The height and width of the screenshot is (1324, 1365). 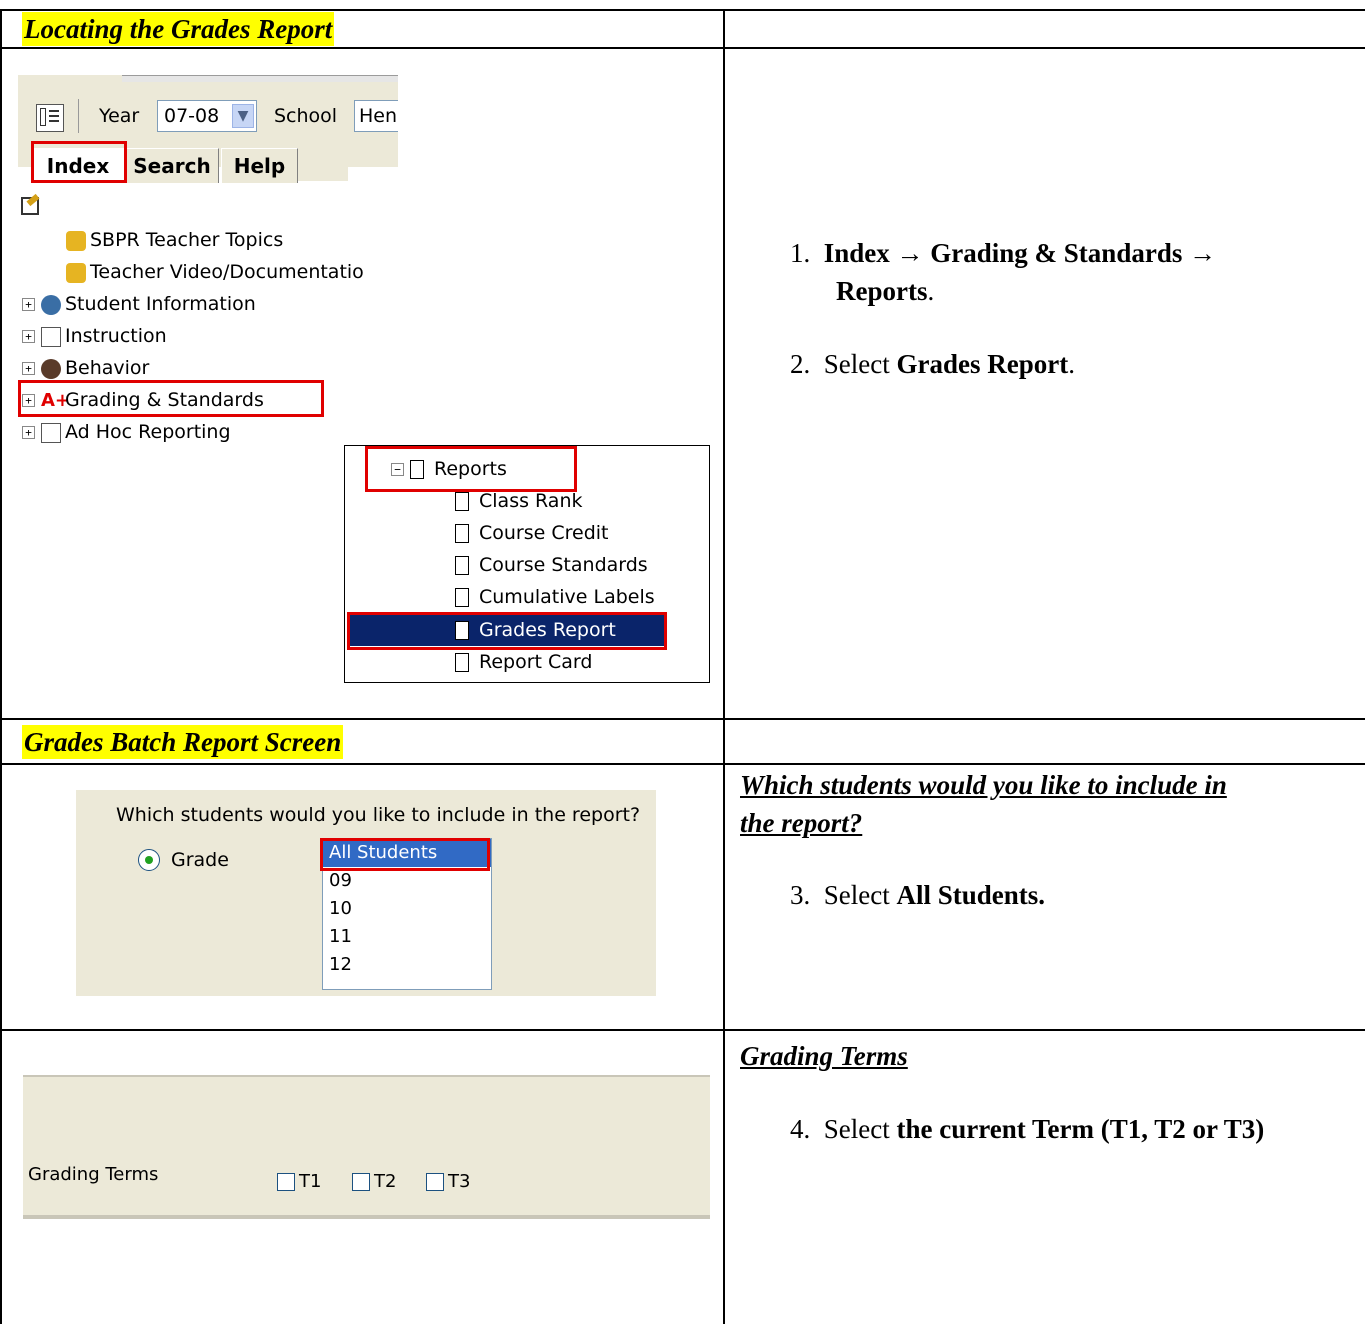 What do you see at coordinates (94, 336) in the screenshot?
I see `tree-item-instruction: + Instruction` at bounding box center [94, 336].